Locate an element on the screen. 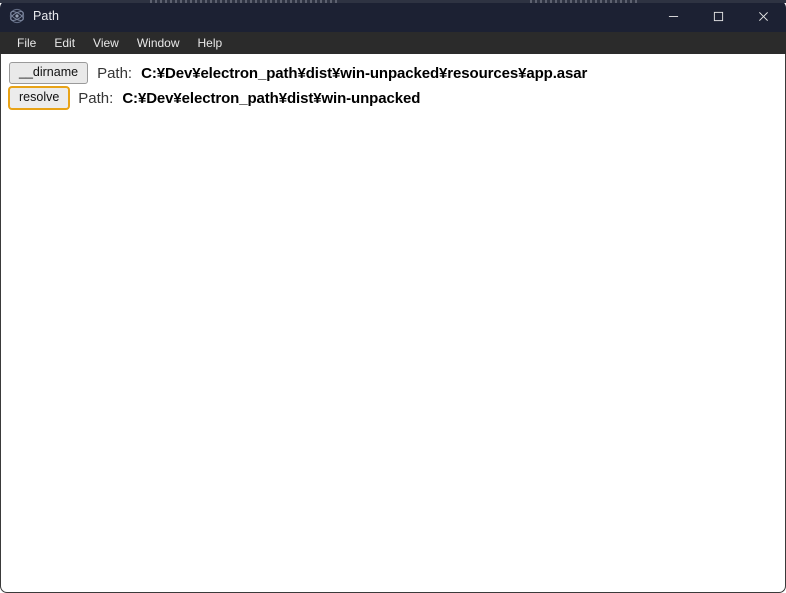 The image size is (786, 593). menu-item-help: Help is located at coordinates (210, 43).